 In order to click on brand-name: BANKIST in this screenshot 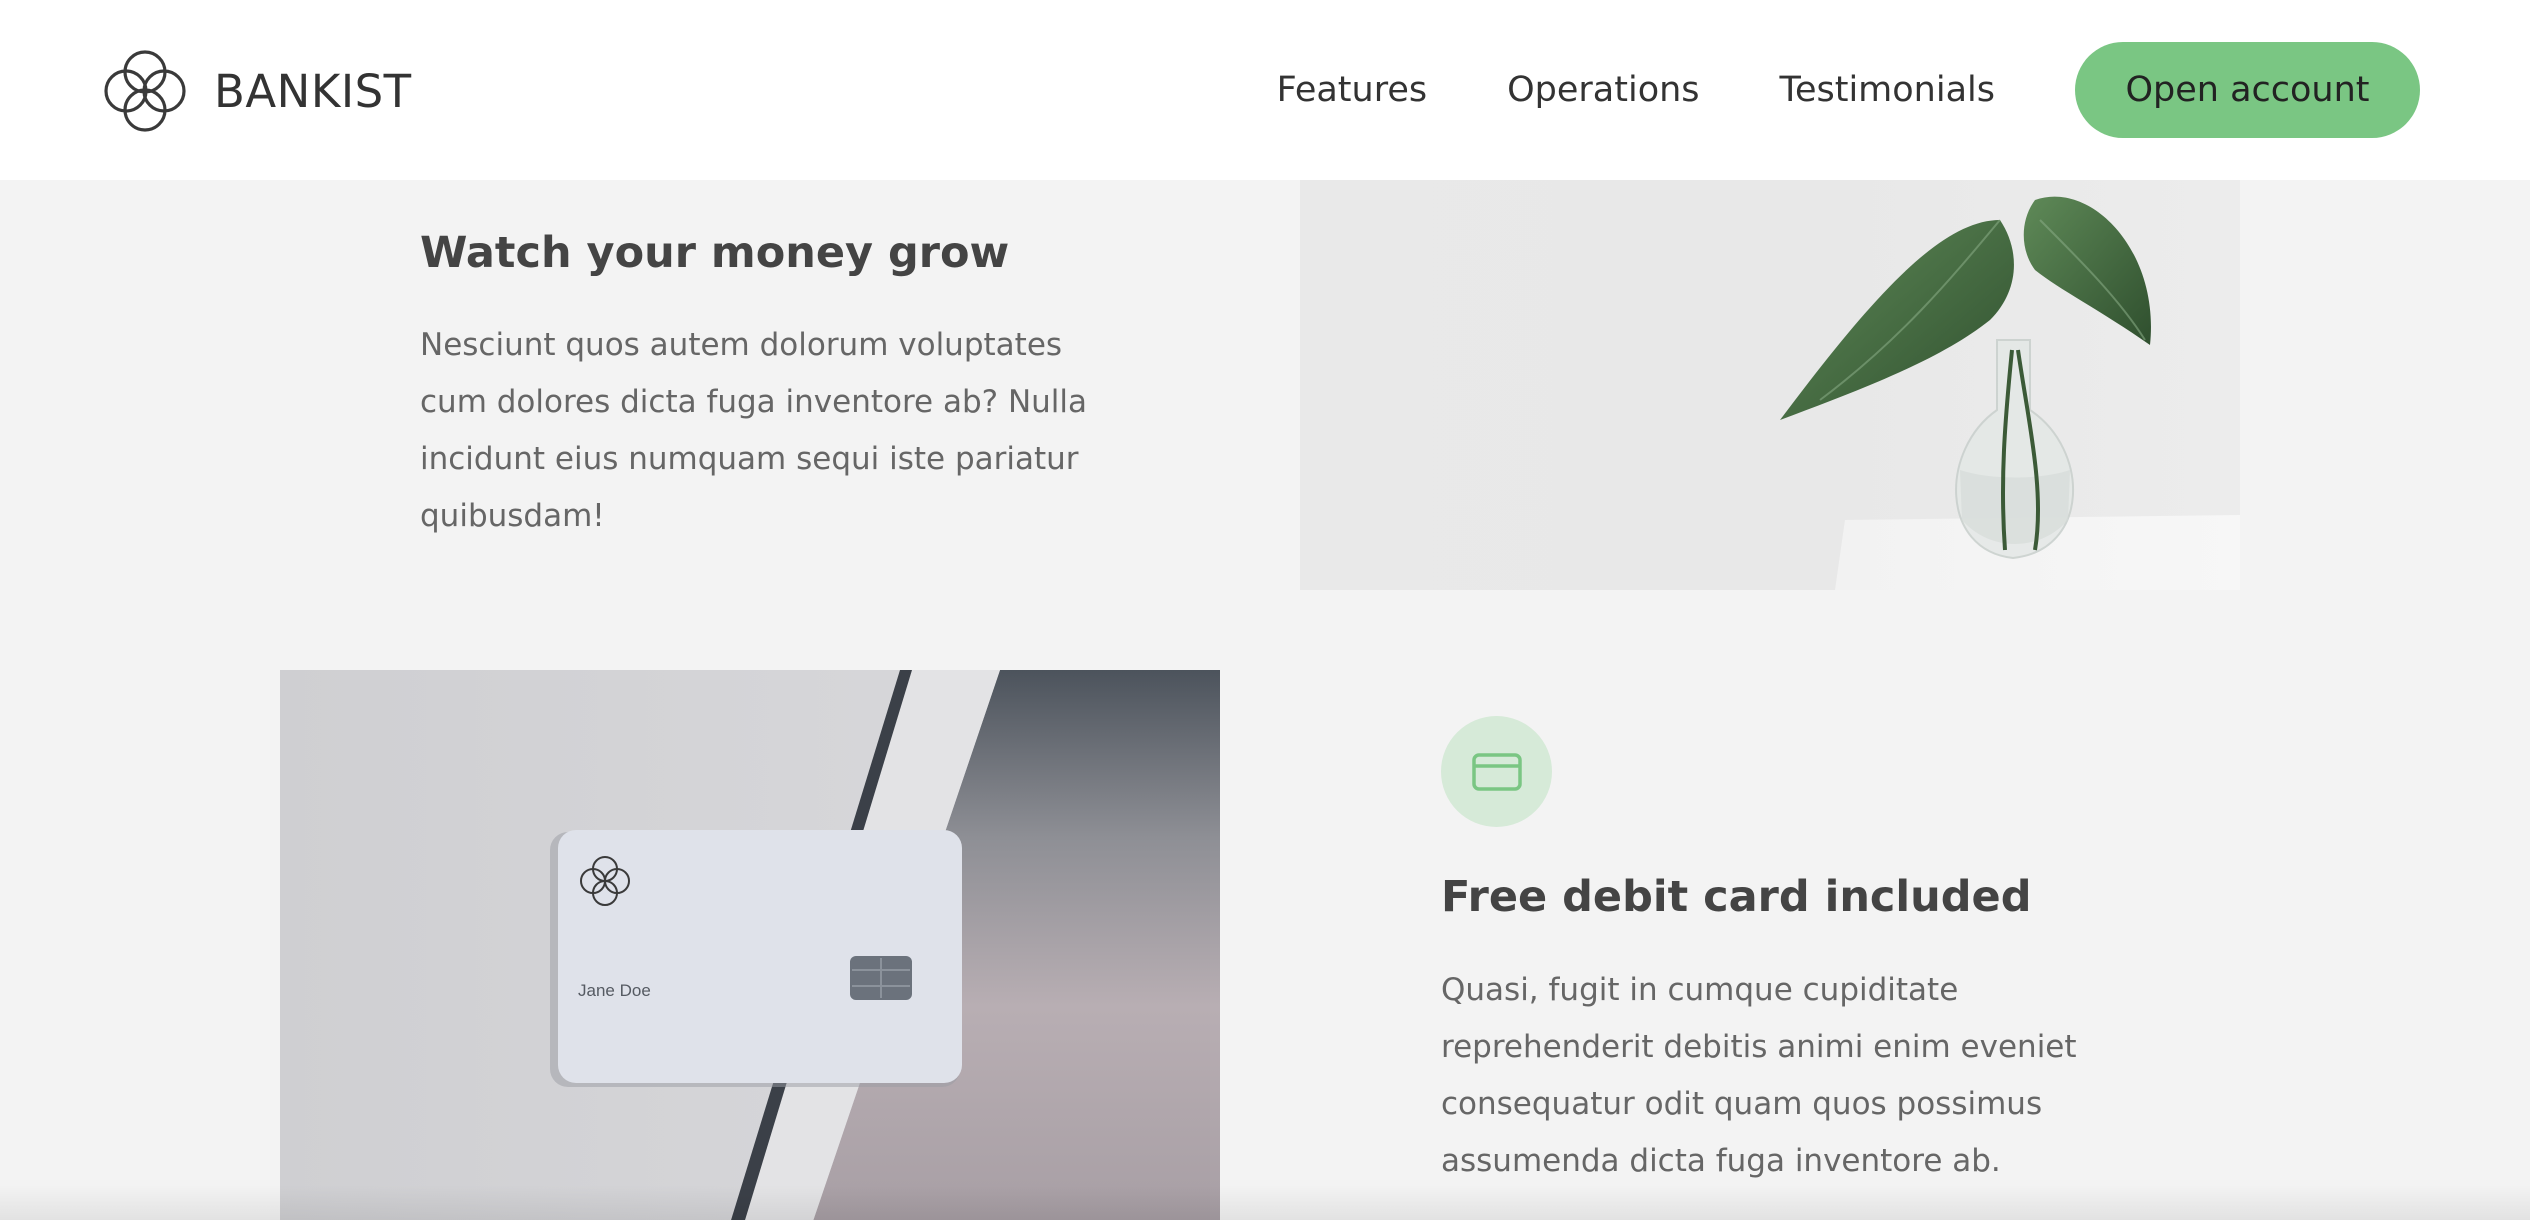, I will do `click(313, 91)`.